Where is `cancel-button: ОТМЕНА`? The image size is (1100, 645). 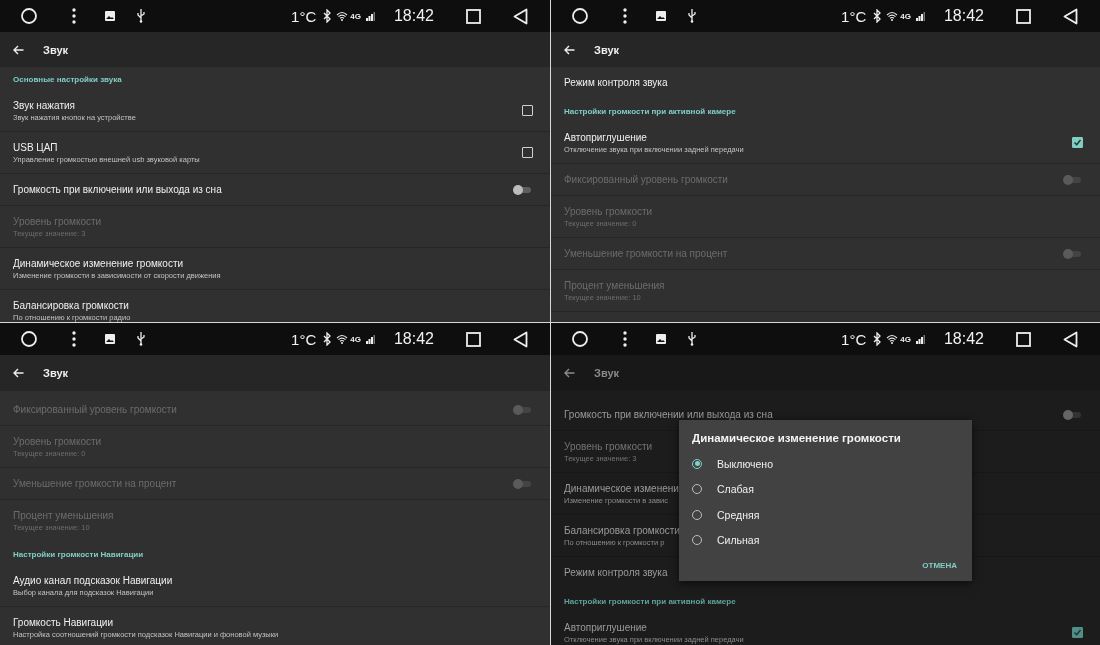 cancel-button: ОТМЕНА is located at coordinates (939, 565).